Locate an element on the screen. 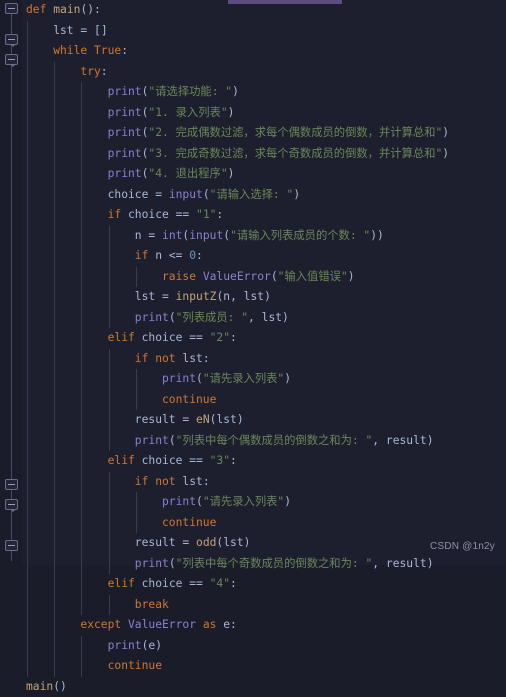 The image size is (506, 697). token-str: "请先录入列表" is located at coordinates (243, 501).